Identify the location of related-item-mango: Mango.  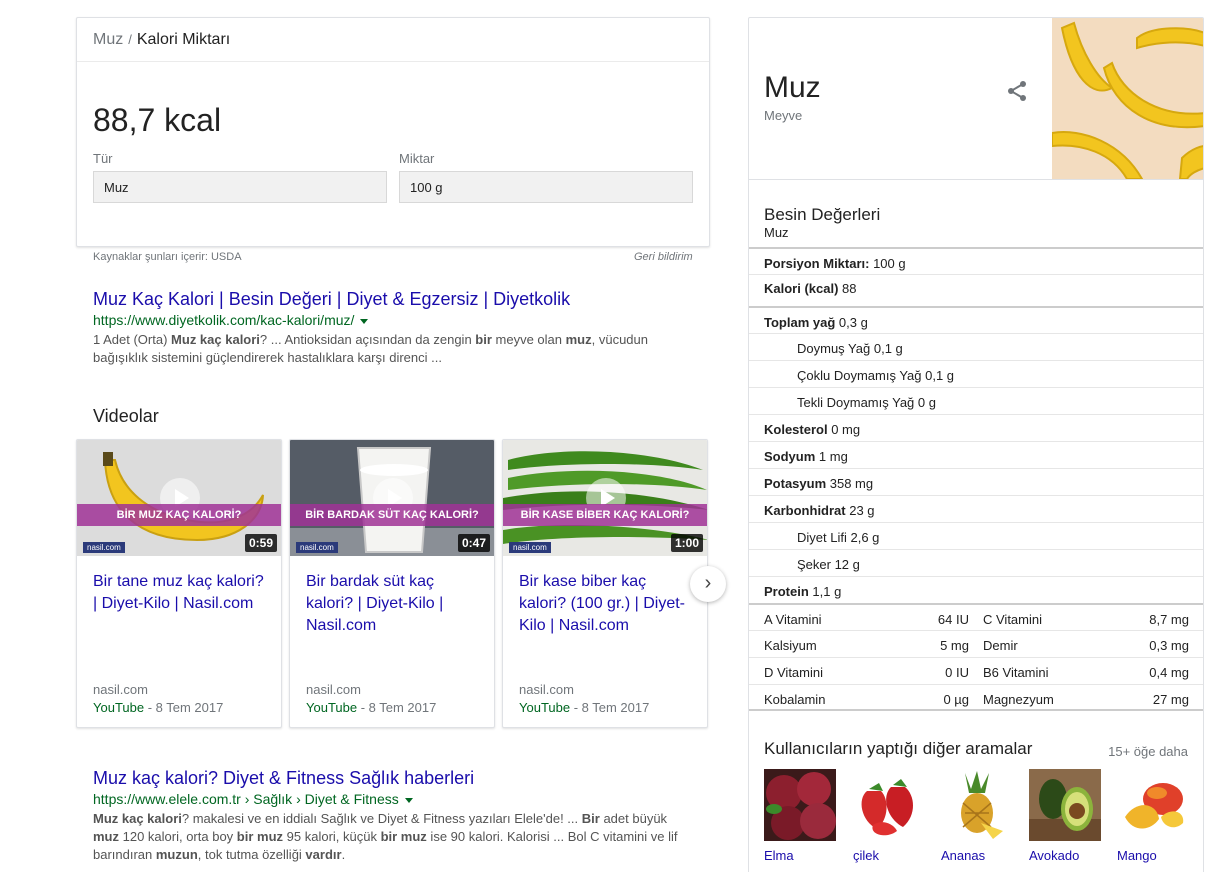
(1153, 816).